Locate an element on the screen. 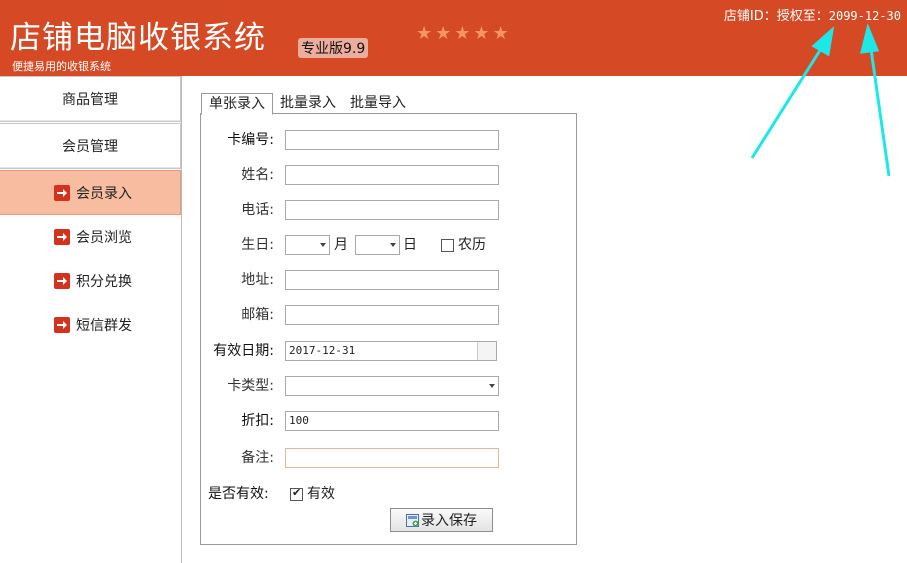 This screenshot has width=907, height=563. email-row: 邮箱: is located at coordinates (388, 315).